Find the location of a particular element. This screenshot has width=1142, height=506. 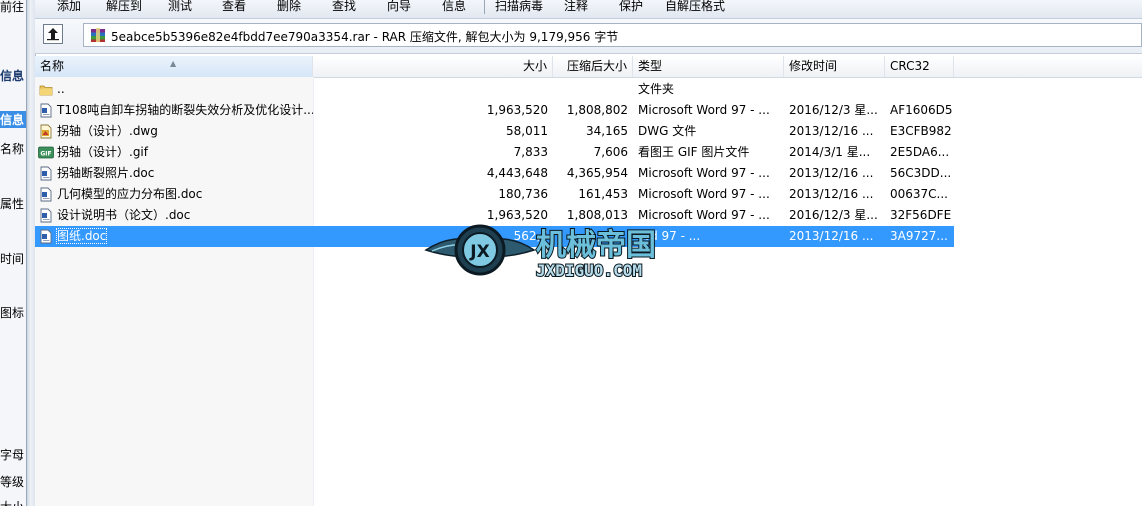

file-name: 拐轴（设计）.gif is located at coordinates (102, 152).